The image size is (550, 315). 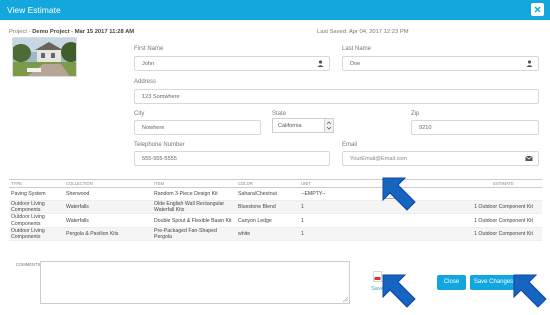 What do you see at coordinates (194, 220) in the screenshot?
I see `cell-item: Double Spout & Flexible Basin Kit` at bounding box center [194, 220].